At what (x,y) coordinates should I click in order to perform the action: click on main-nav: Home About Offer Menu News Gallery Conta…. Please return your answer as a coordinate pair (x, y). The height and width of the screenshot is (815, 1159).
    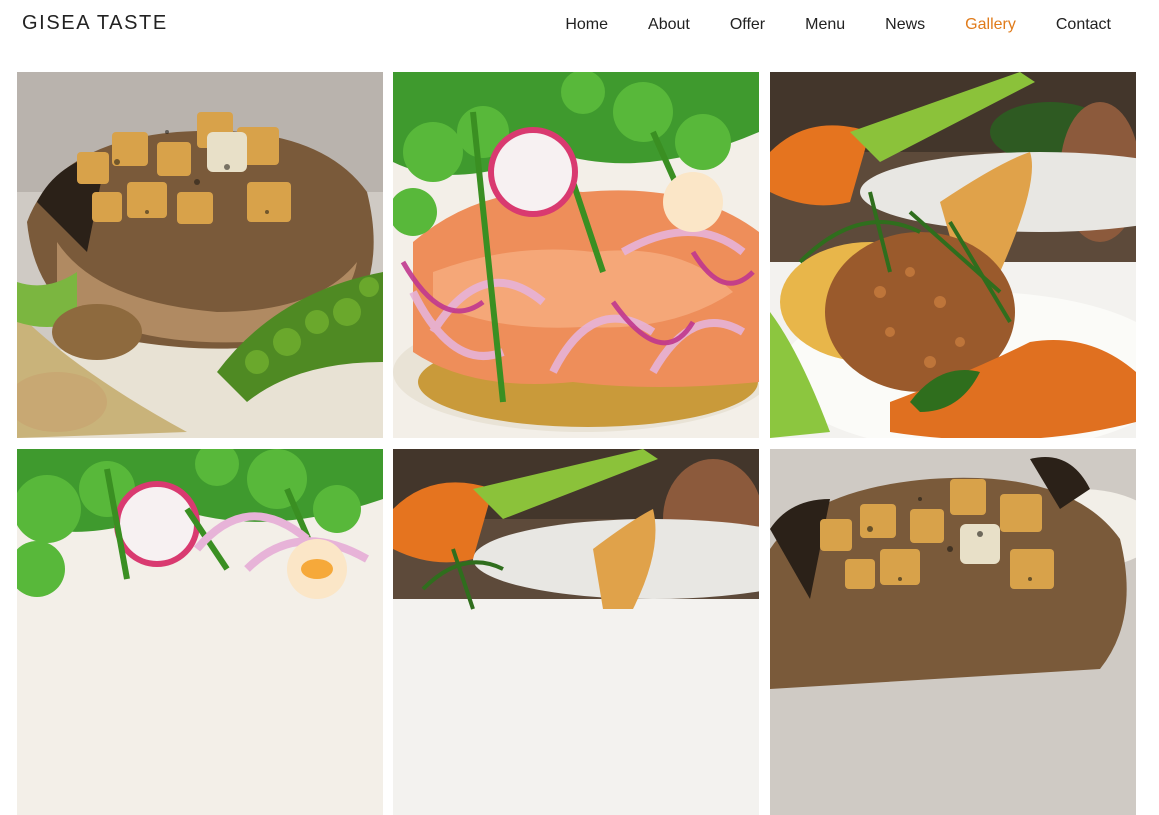
    Looking at the image, I should click on (818, 25).